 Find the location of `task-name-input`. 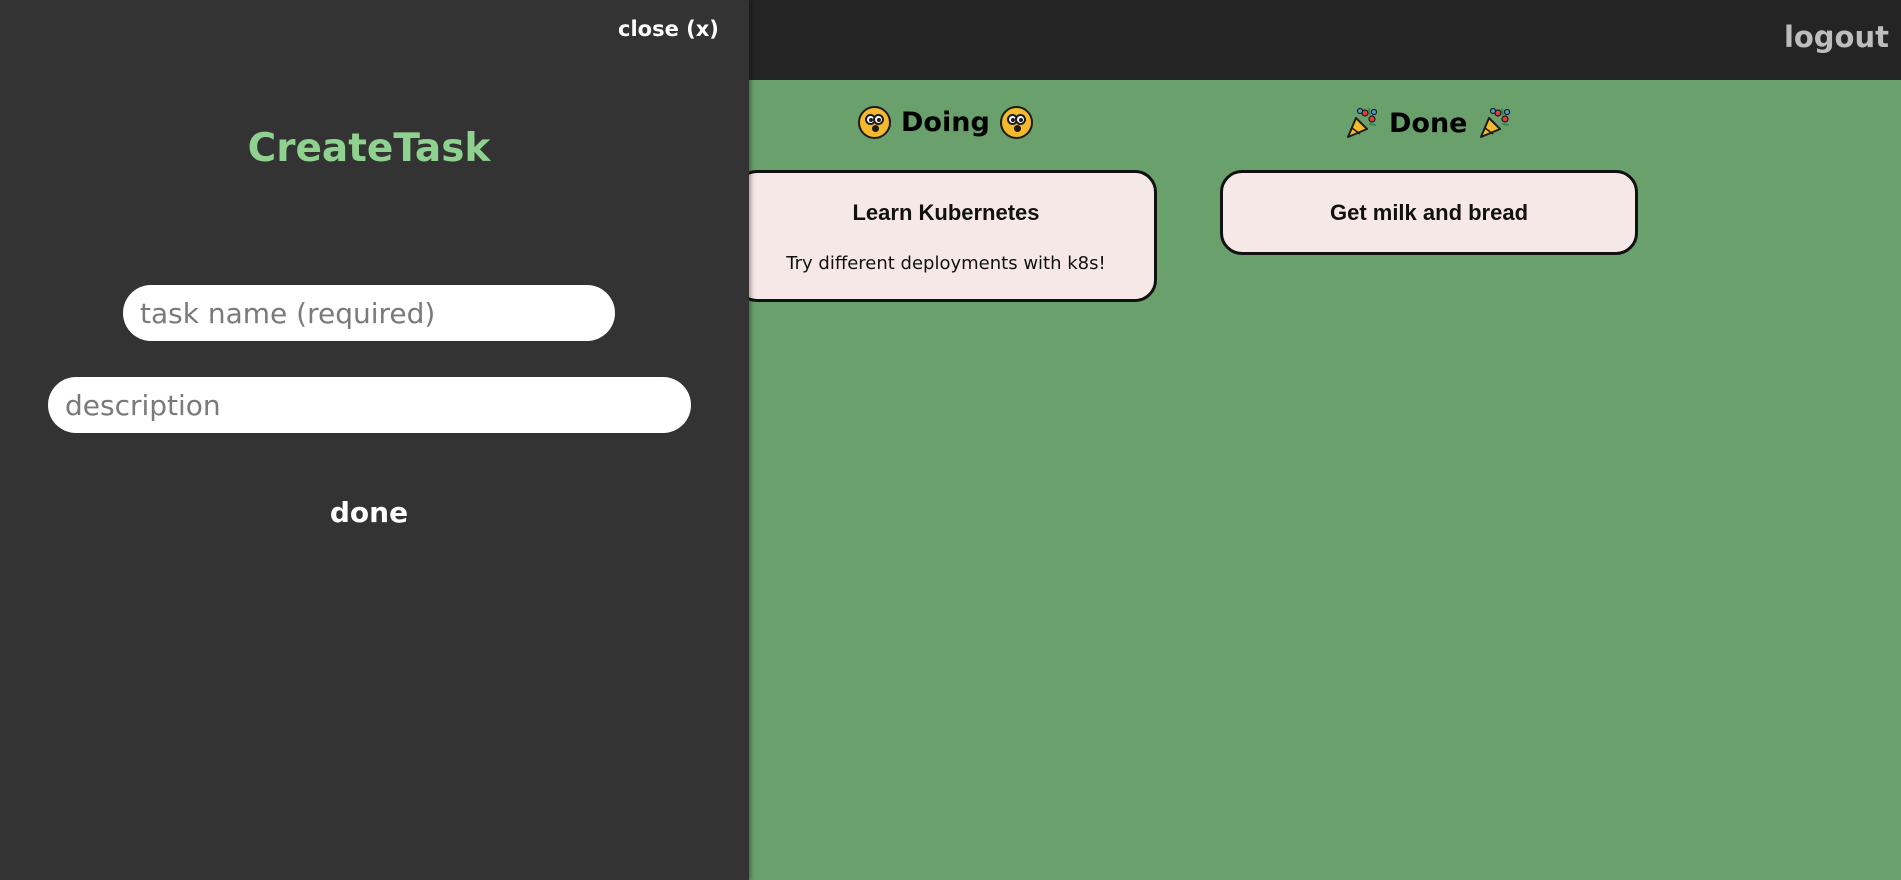

task-name-input is located at coordinates (369, 313).